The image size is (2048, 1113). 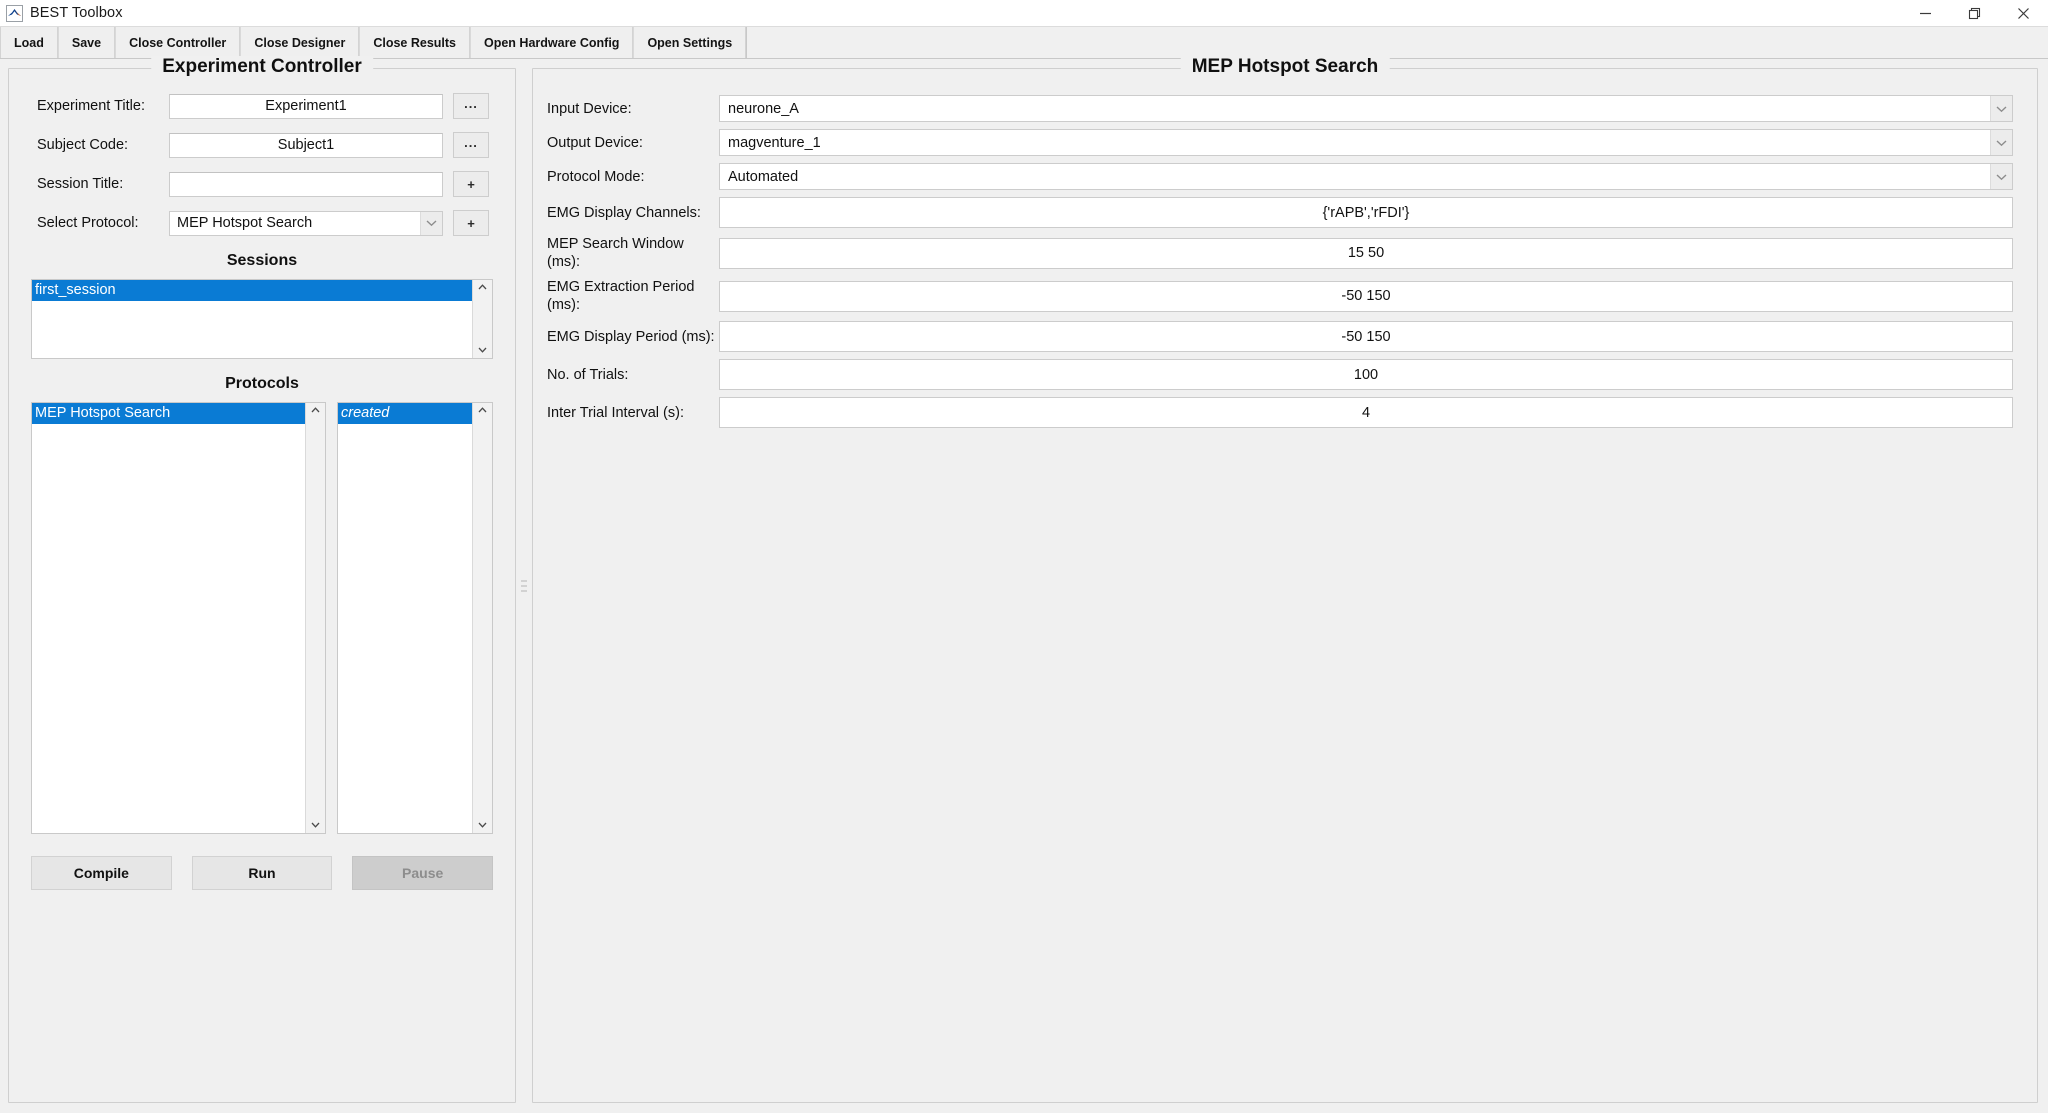 What do you see at coordinates (589, 108) in the screenshot?
I see `input-device-label: Input Device:` at bounding box center [589, 108].